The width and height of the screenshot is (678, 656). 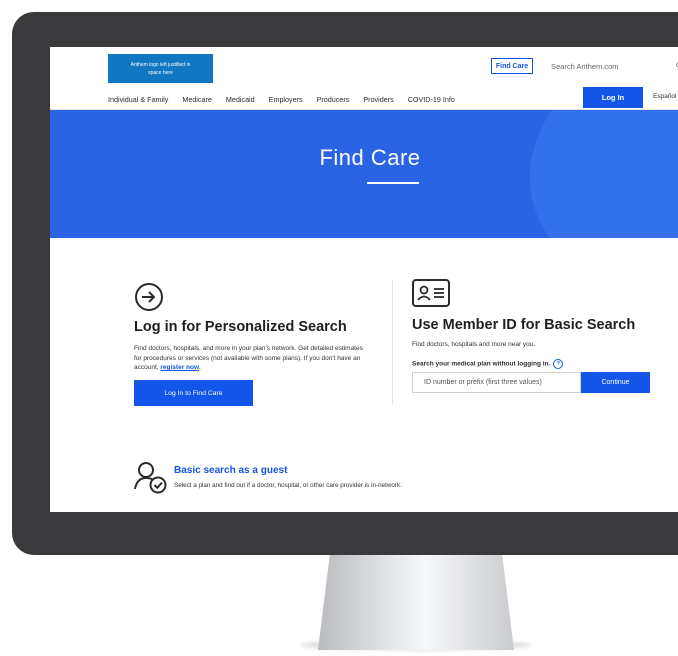 I want to click on nav-item-employers: Employers, so click(x=286, y=101).